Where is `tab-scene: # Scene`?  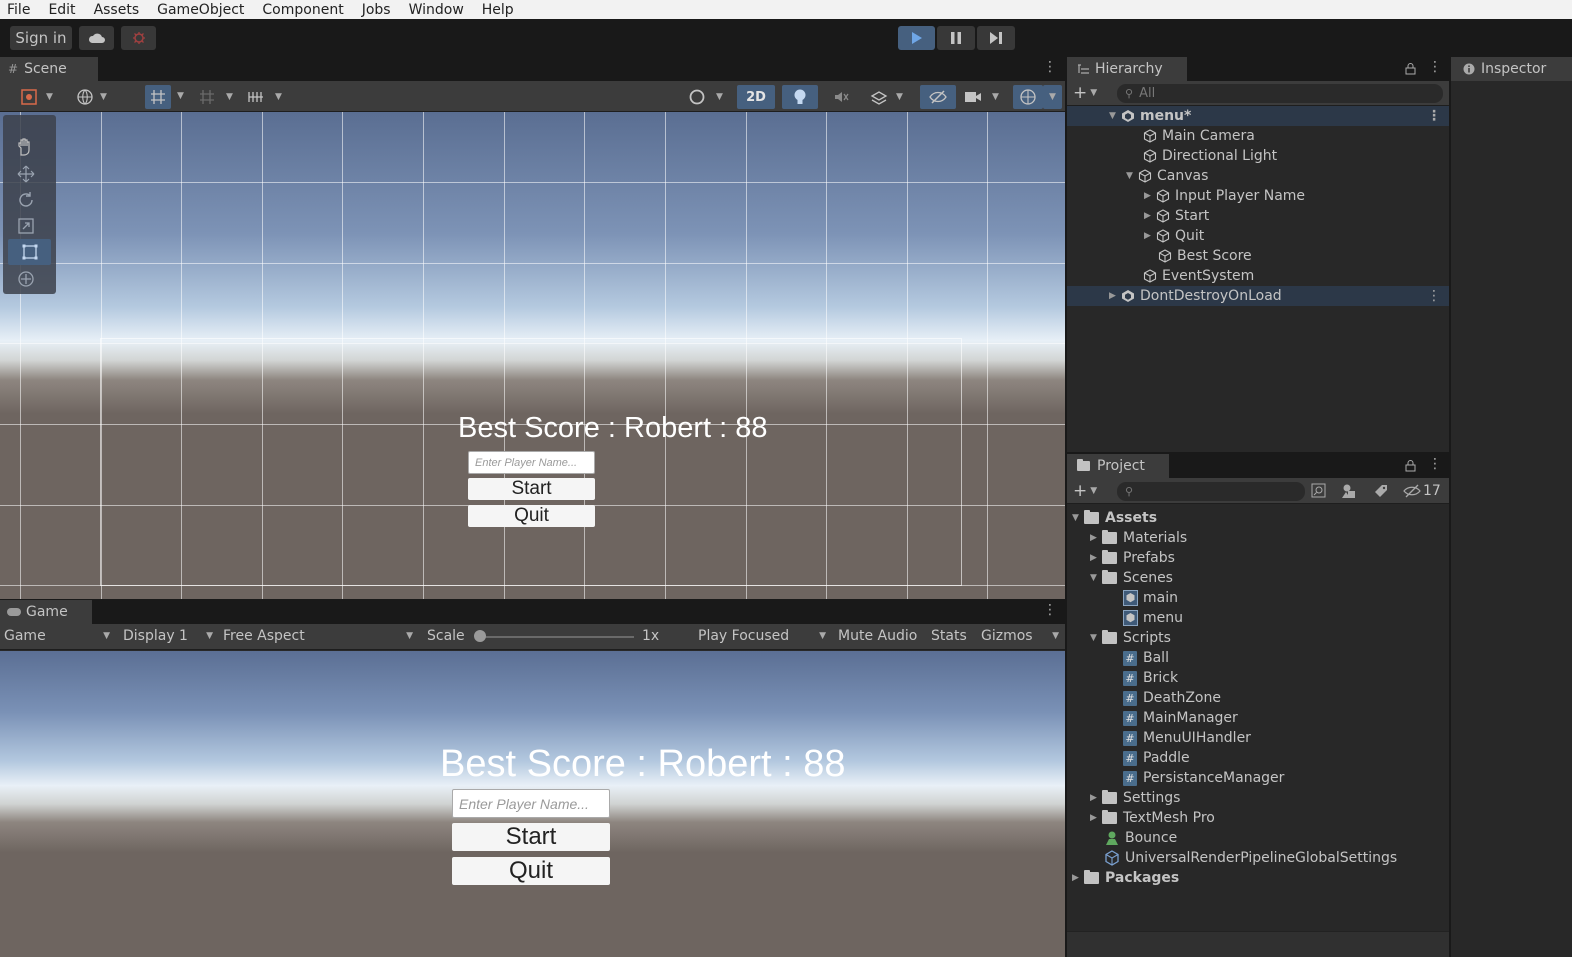 tab-scene: # Scene is located at coordinates (49, 69).